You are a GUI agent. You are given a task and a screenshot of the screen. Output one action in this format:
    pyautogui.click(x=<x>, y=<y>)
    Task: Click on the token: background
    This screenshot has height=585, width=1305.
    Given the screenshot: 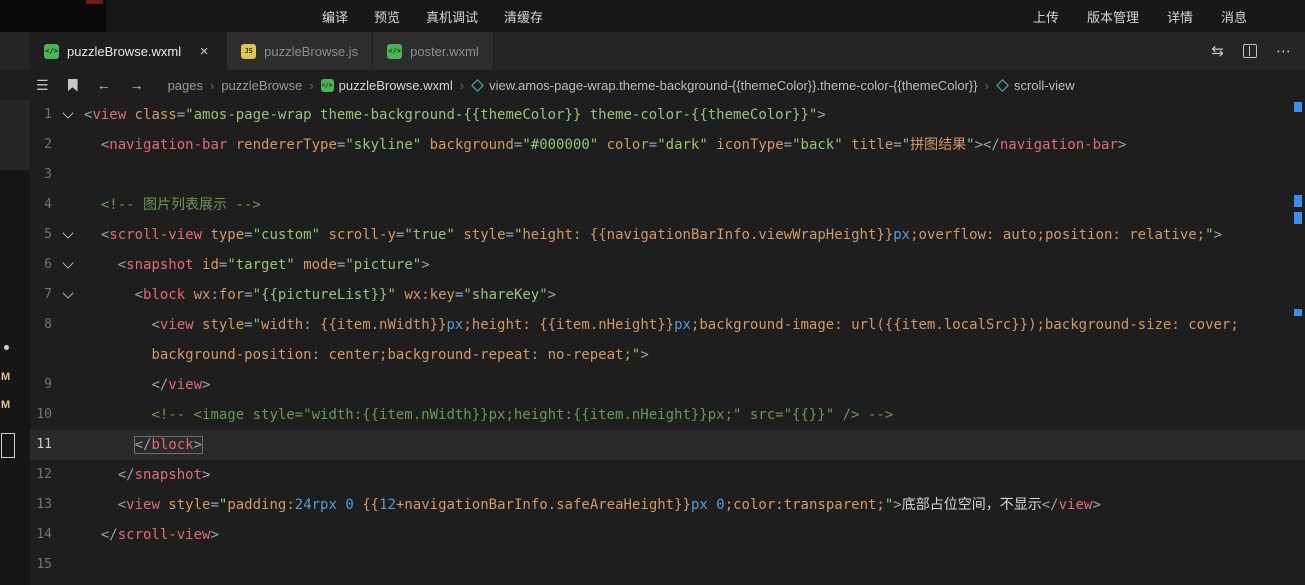 What is the action you would take?
    pyautogui.click(x=467, y=145)
    